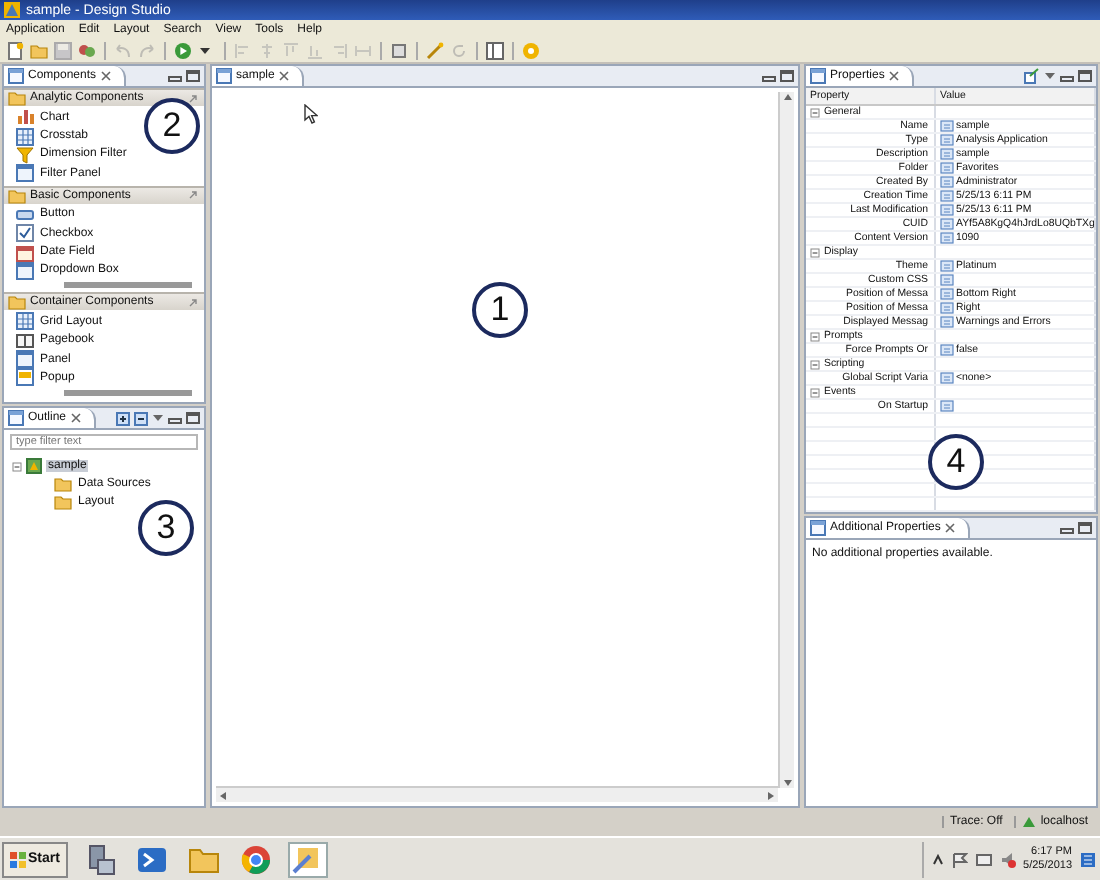 Image resolution: width=1100 pixels, height=880 pixels. I want to click on help-icon, so click(531, 50).